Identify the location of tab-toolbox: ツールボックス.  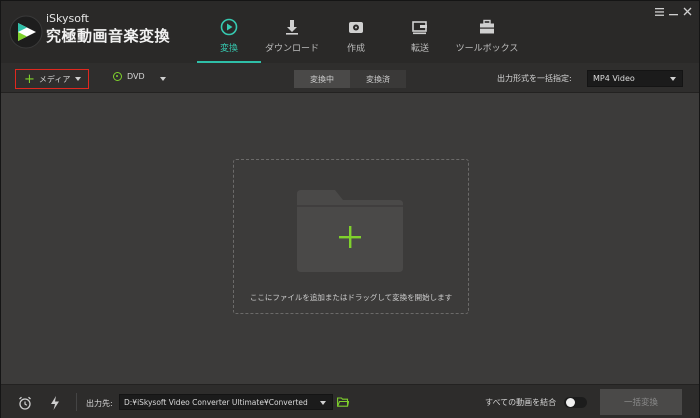
(487, 32).